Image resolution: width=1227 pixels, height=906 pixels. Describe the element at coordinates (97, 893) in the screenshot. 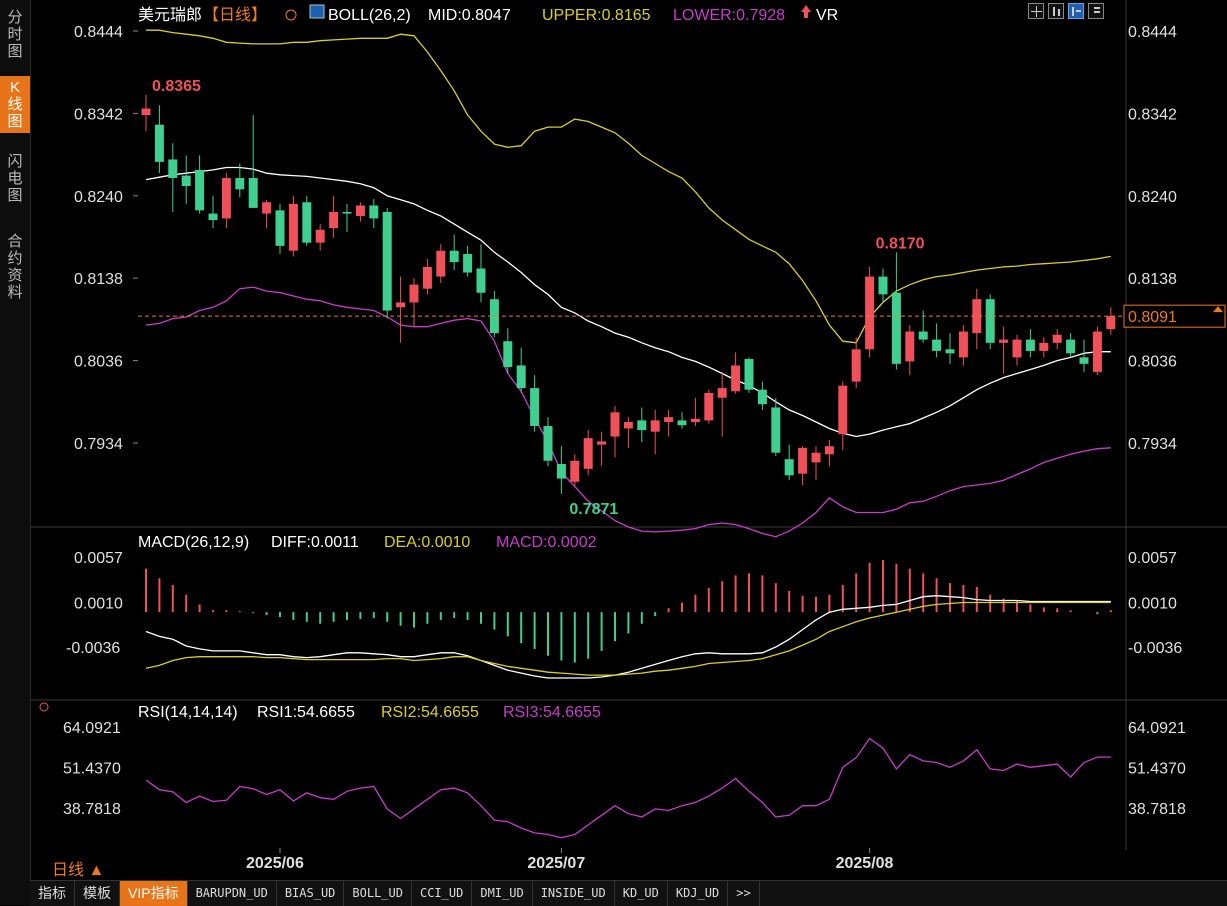

I see `indicator-tab: 模板` at that location.